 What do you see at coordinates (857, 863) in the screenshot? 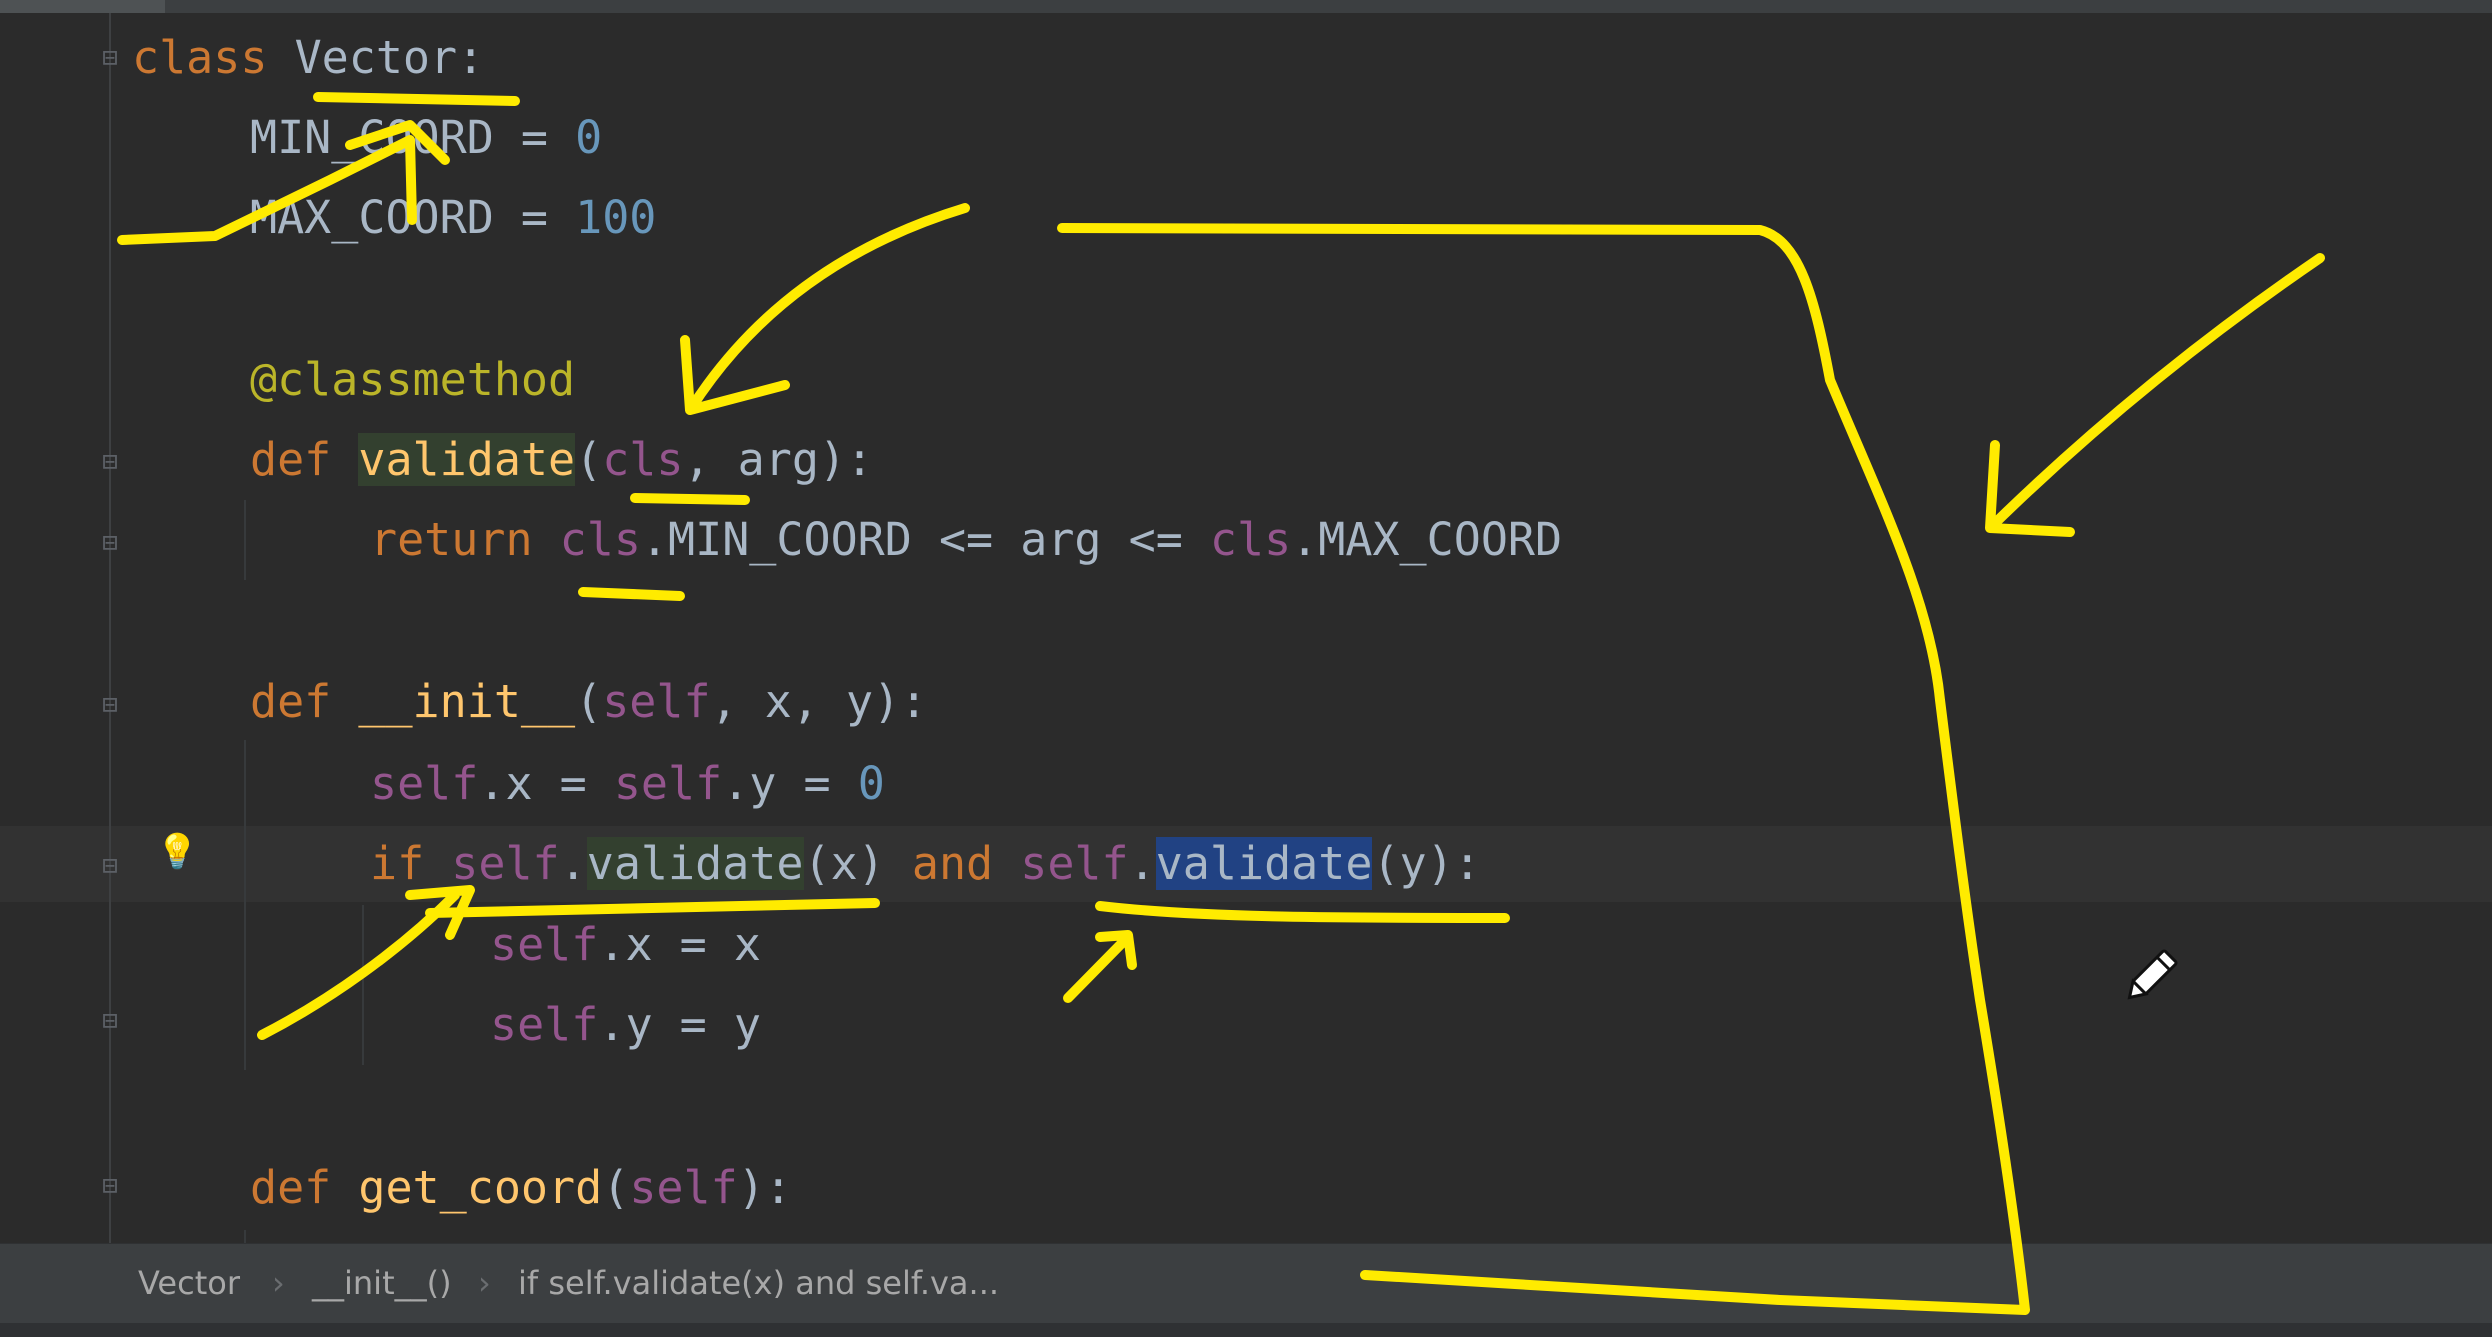
I see `args: (x)` at bounding box center [857, 863].